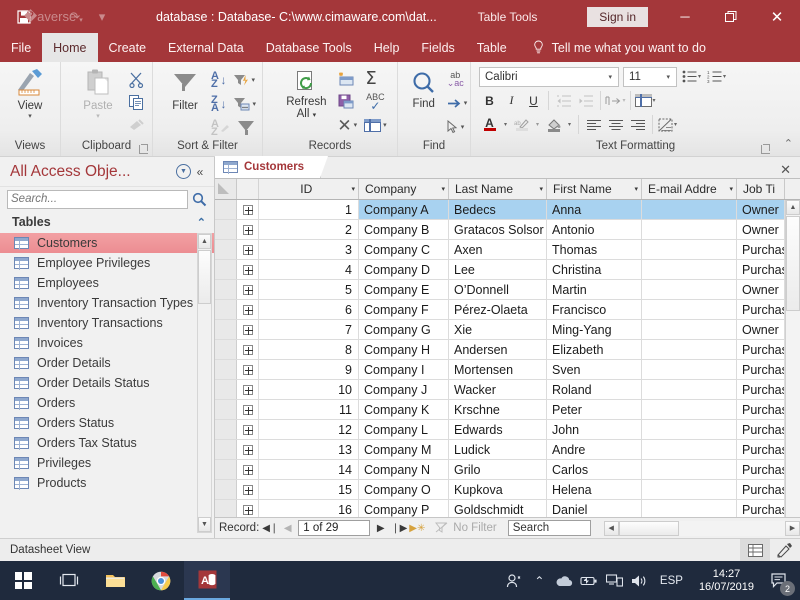 The image size is (800, 600). I want to click on cell-company: Company D, so click(404, 269).